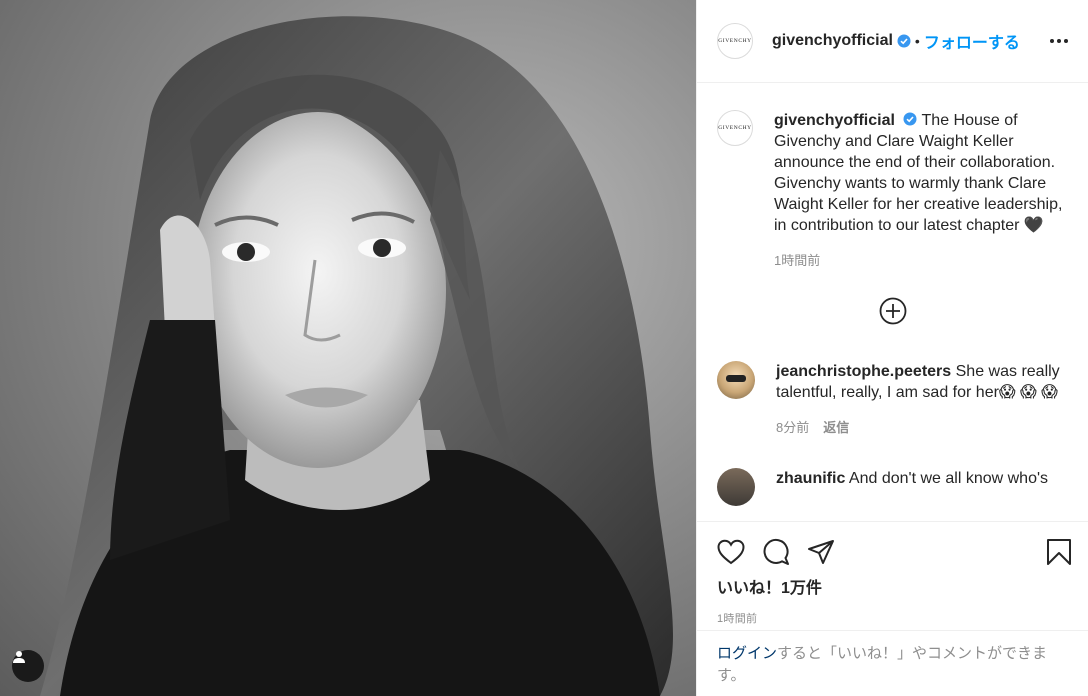  I want to click on bookmark-icon, so click(1059, 552).